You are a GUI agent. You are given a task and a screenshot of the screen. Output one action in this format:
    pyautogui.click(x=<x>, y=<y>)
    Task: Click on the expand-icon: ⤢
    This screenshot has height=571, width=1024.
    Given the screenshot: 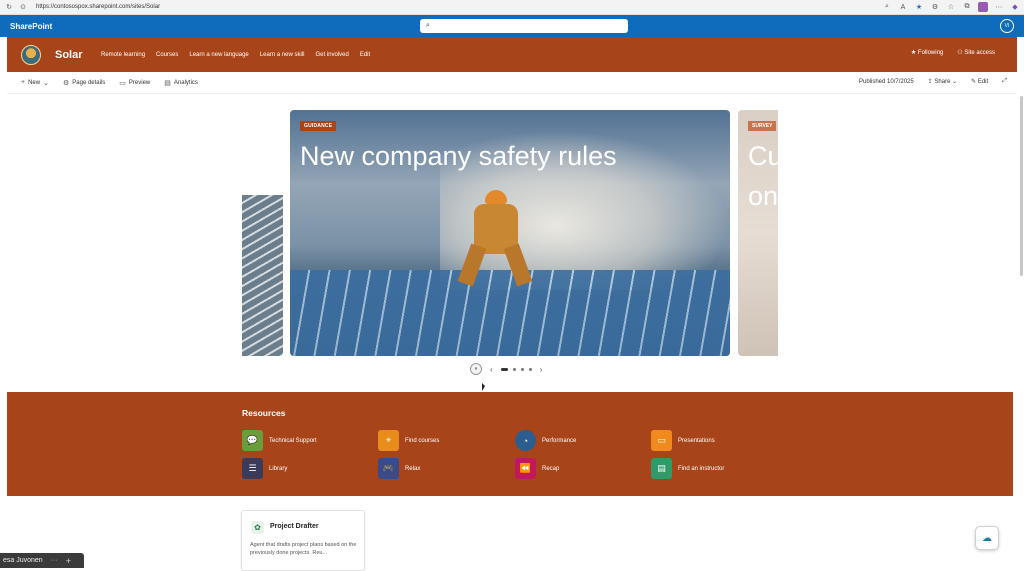 What is the action you would take?
    pyautogui.click(x=1004, y=81)
    